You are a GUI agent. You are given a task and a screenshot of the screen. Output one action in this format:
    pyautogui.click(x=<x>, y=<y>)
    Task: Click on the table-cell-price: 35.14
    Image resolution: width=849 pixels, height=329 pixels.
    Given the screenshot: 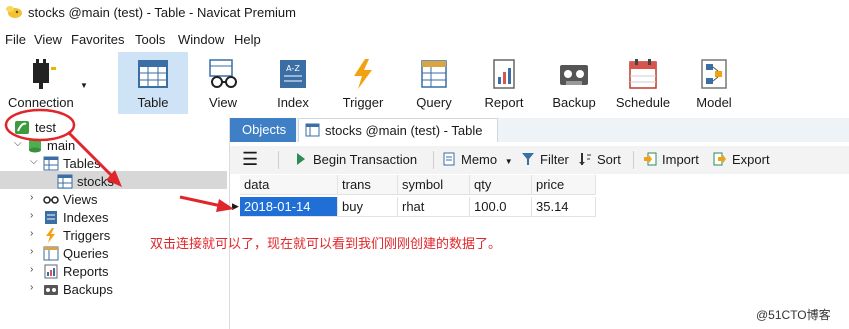 What is the action you would take?
    pyautogui.click(x=564, y=207)
    